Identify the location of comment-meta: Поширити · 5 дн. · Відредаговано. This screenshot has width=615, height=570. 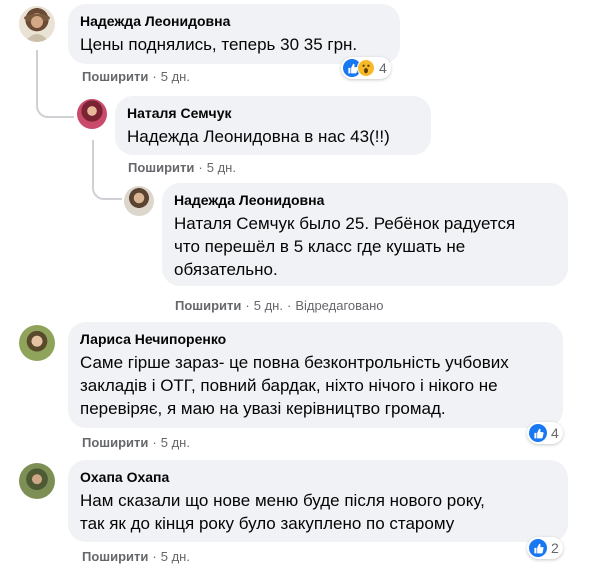
(279, 305).